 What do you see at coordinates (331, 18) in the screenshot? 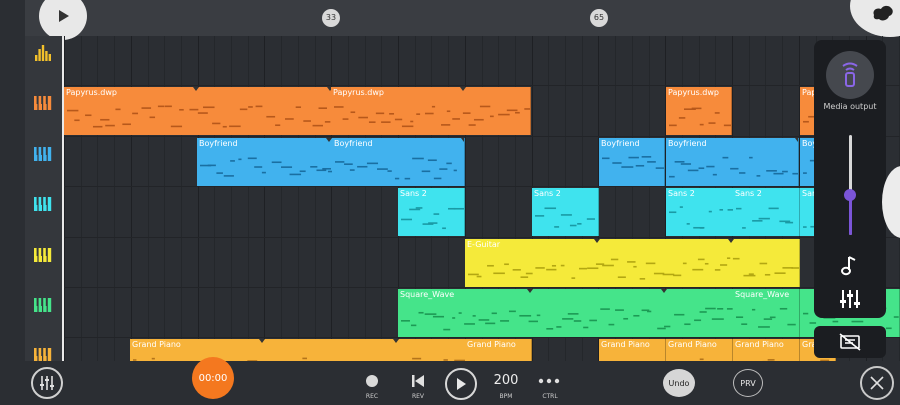
I see `bar-marker: 33` at bounding box center [331, 18].